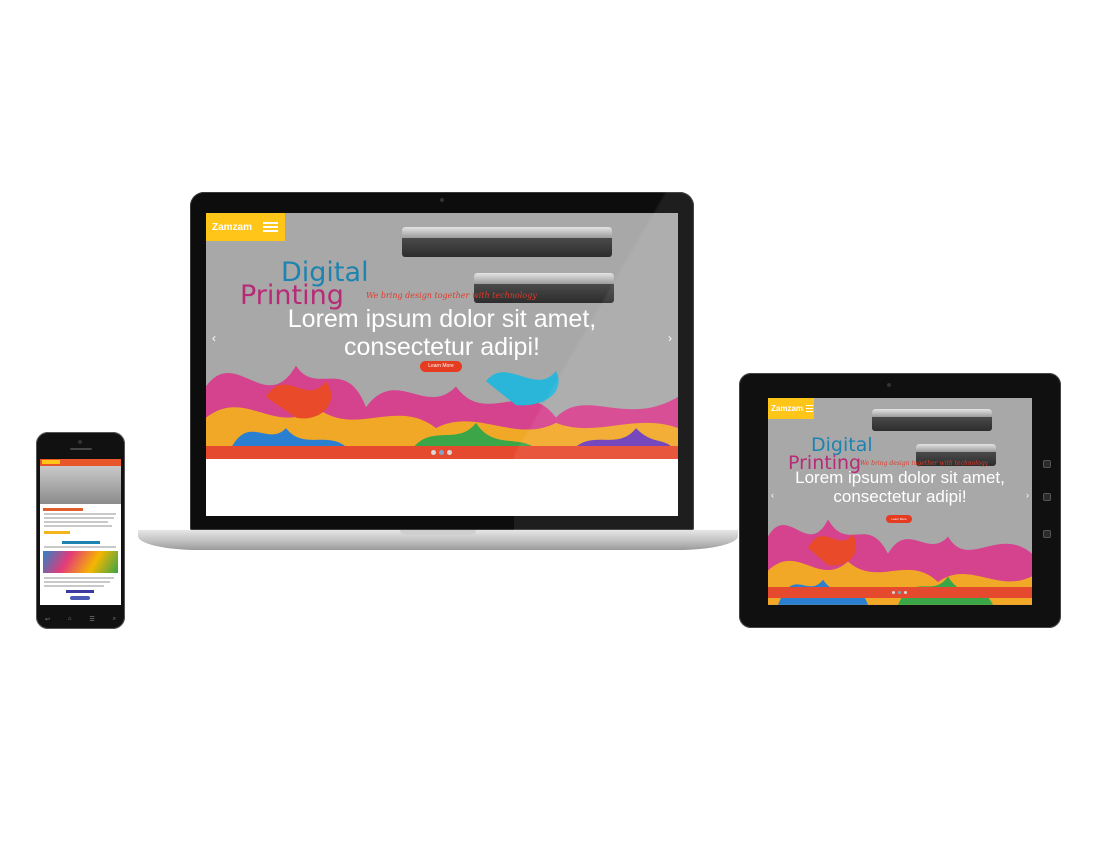  I want to click on read-more-button, so click(57, 532).